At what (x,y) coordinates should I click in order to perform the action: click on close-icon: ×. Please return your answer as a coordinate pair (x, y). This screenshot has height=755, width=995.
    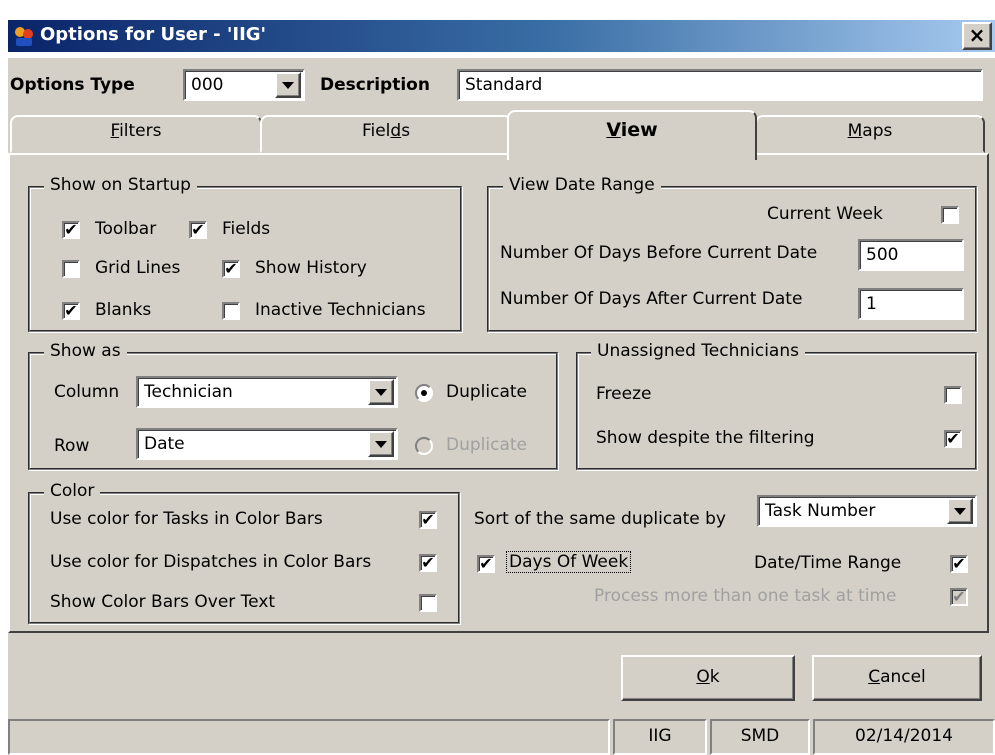
    Looking at the image, I should click on (977, 35).